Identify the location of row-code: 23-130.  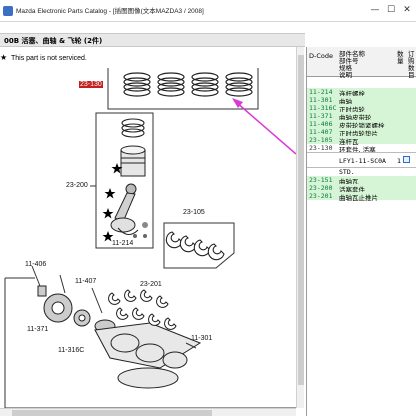
(321, 148).